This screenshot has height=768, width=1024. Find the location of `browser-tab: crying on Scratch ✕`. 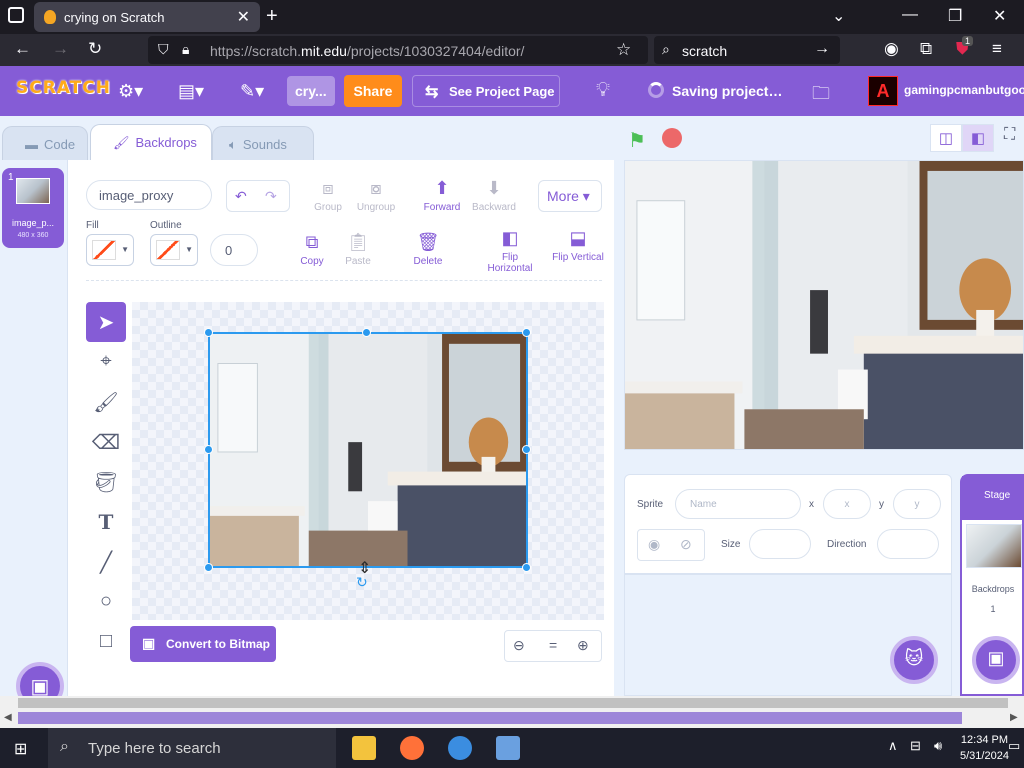

browser-tab: crying on Scratch ✕ is located at coordinates (147, 17).